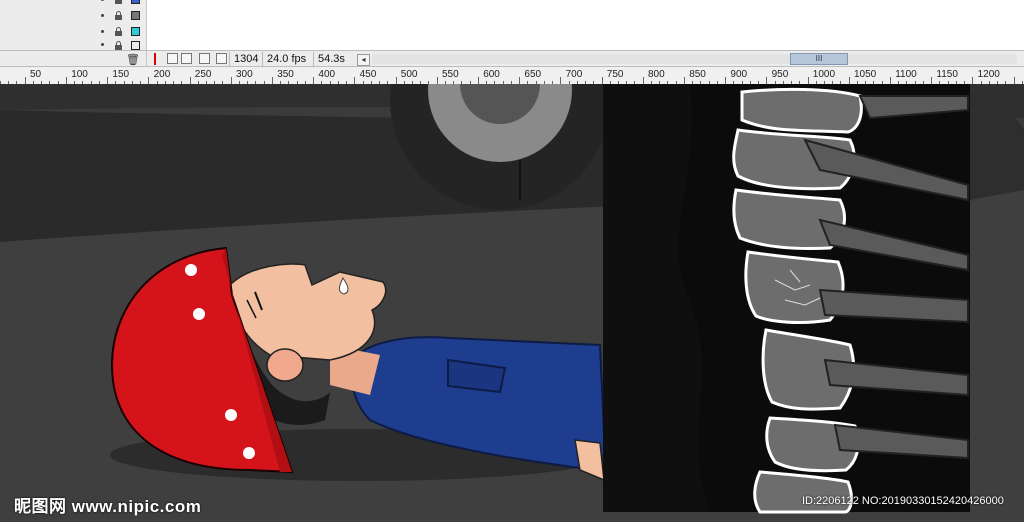 This screenshot has width=1024, height=522. Describe the element at coordinates (739, 74) in the screenshot. I see `ruler-label: 900` at that location.